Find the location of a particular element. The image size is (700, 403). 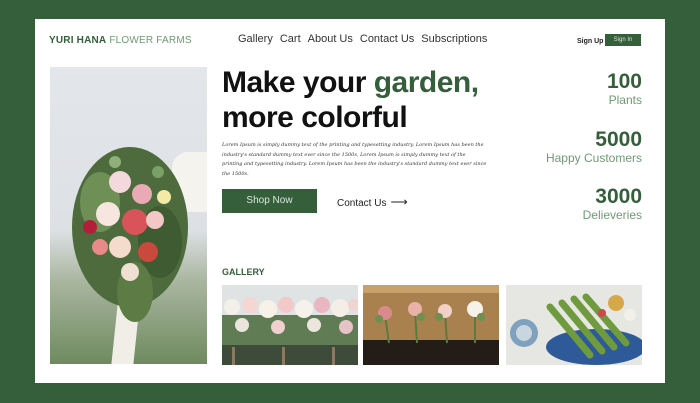

contact-us-label: Contact Us is located at coordinates (362, 203).